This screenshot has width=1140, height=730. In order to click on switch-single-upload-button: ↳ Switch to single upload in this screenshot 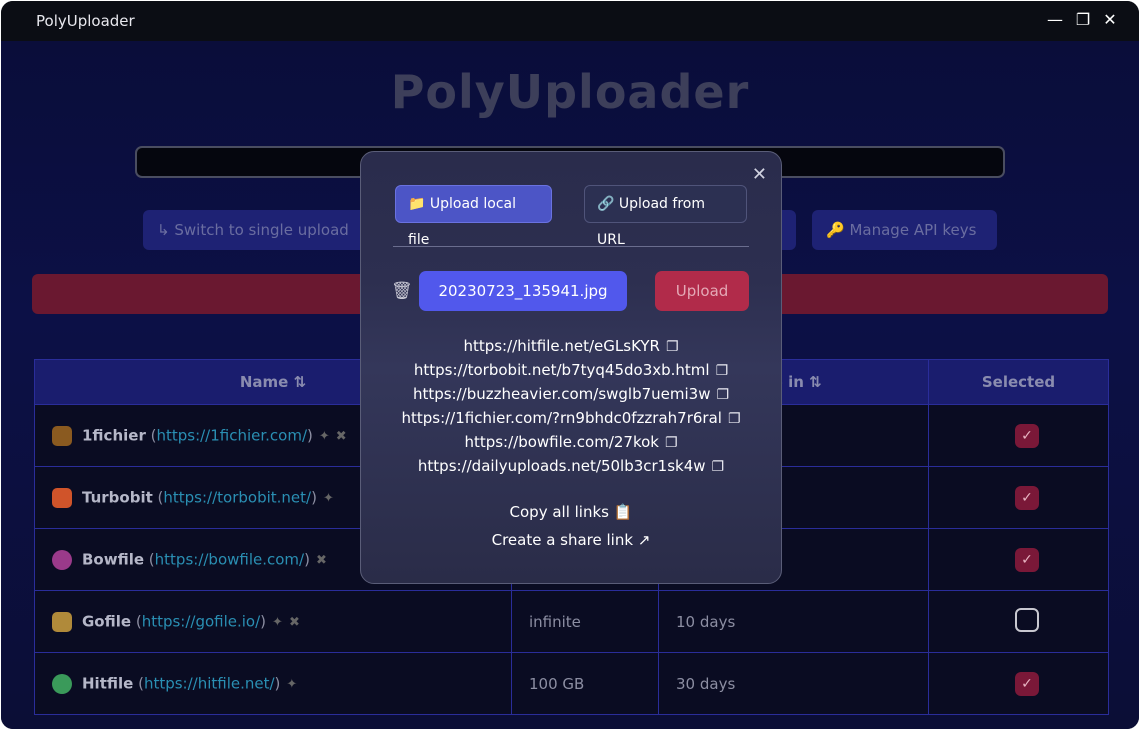, I will do `click(258, 230)`.